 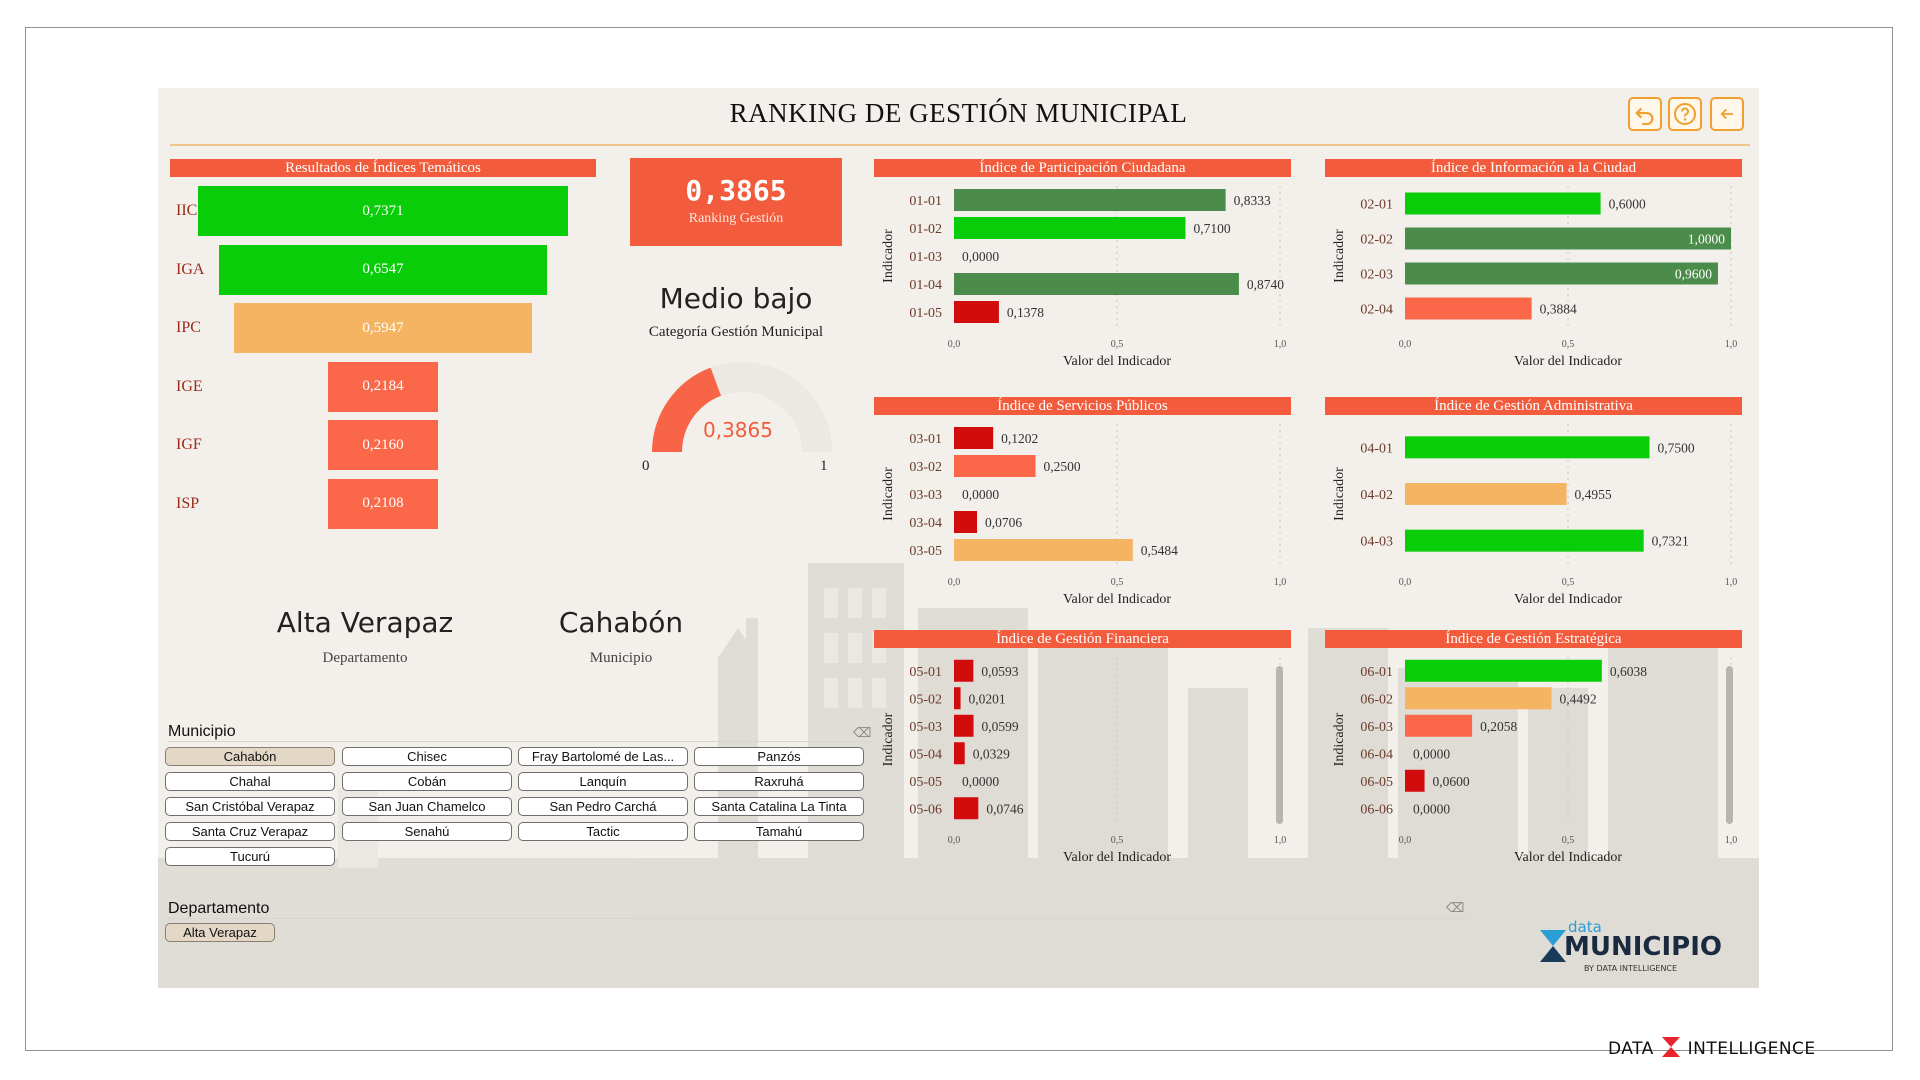 What do you see at coordinates (1376, 809) in the screenshot?
I see `category-tick: 06-06` at bounding box center [1376, 809].